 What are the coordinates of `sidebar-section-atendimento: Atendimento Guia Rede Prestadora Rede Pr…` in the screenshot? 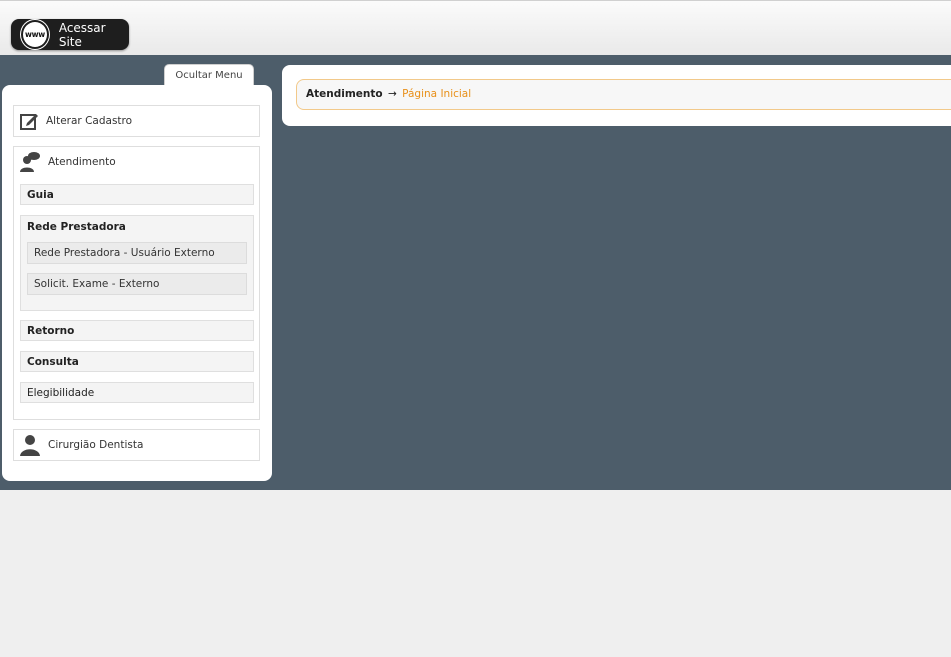 It's located at (136, 283).